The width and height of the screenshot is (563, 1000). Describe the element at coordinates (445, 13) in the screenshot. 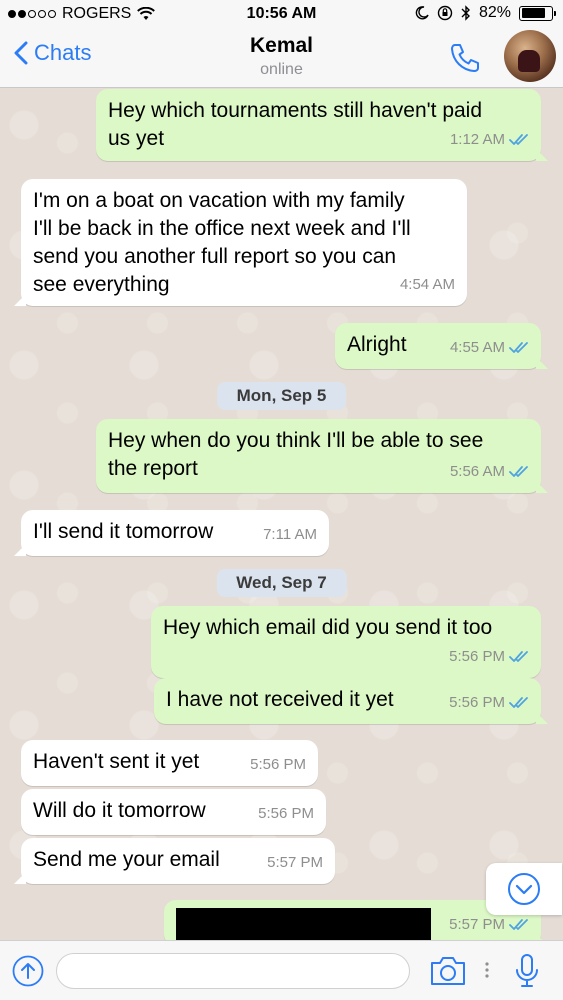

I see `orientation-lock-icon` at that location.